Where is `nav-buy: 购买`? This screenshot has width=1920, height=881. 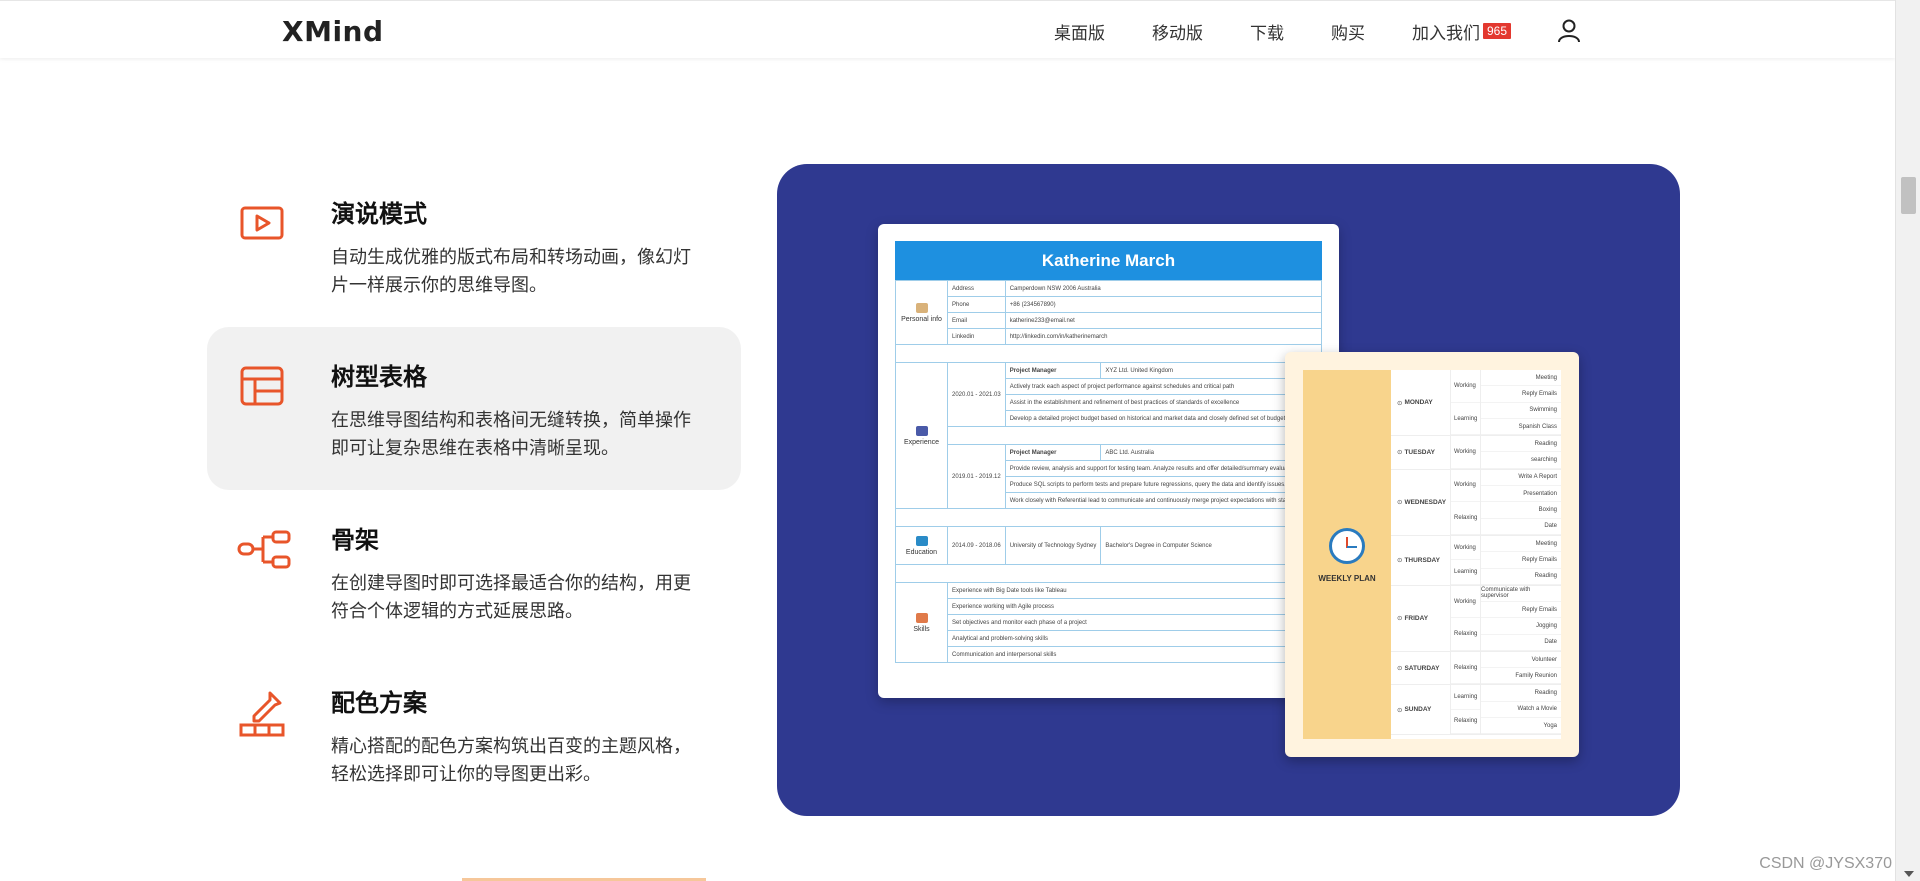 nav-buy: 购买 is located at coordinates (1348, 31).